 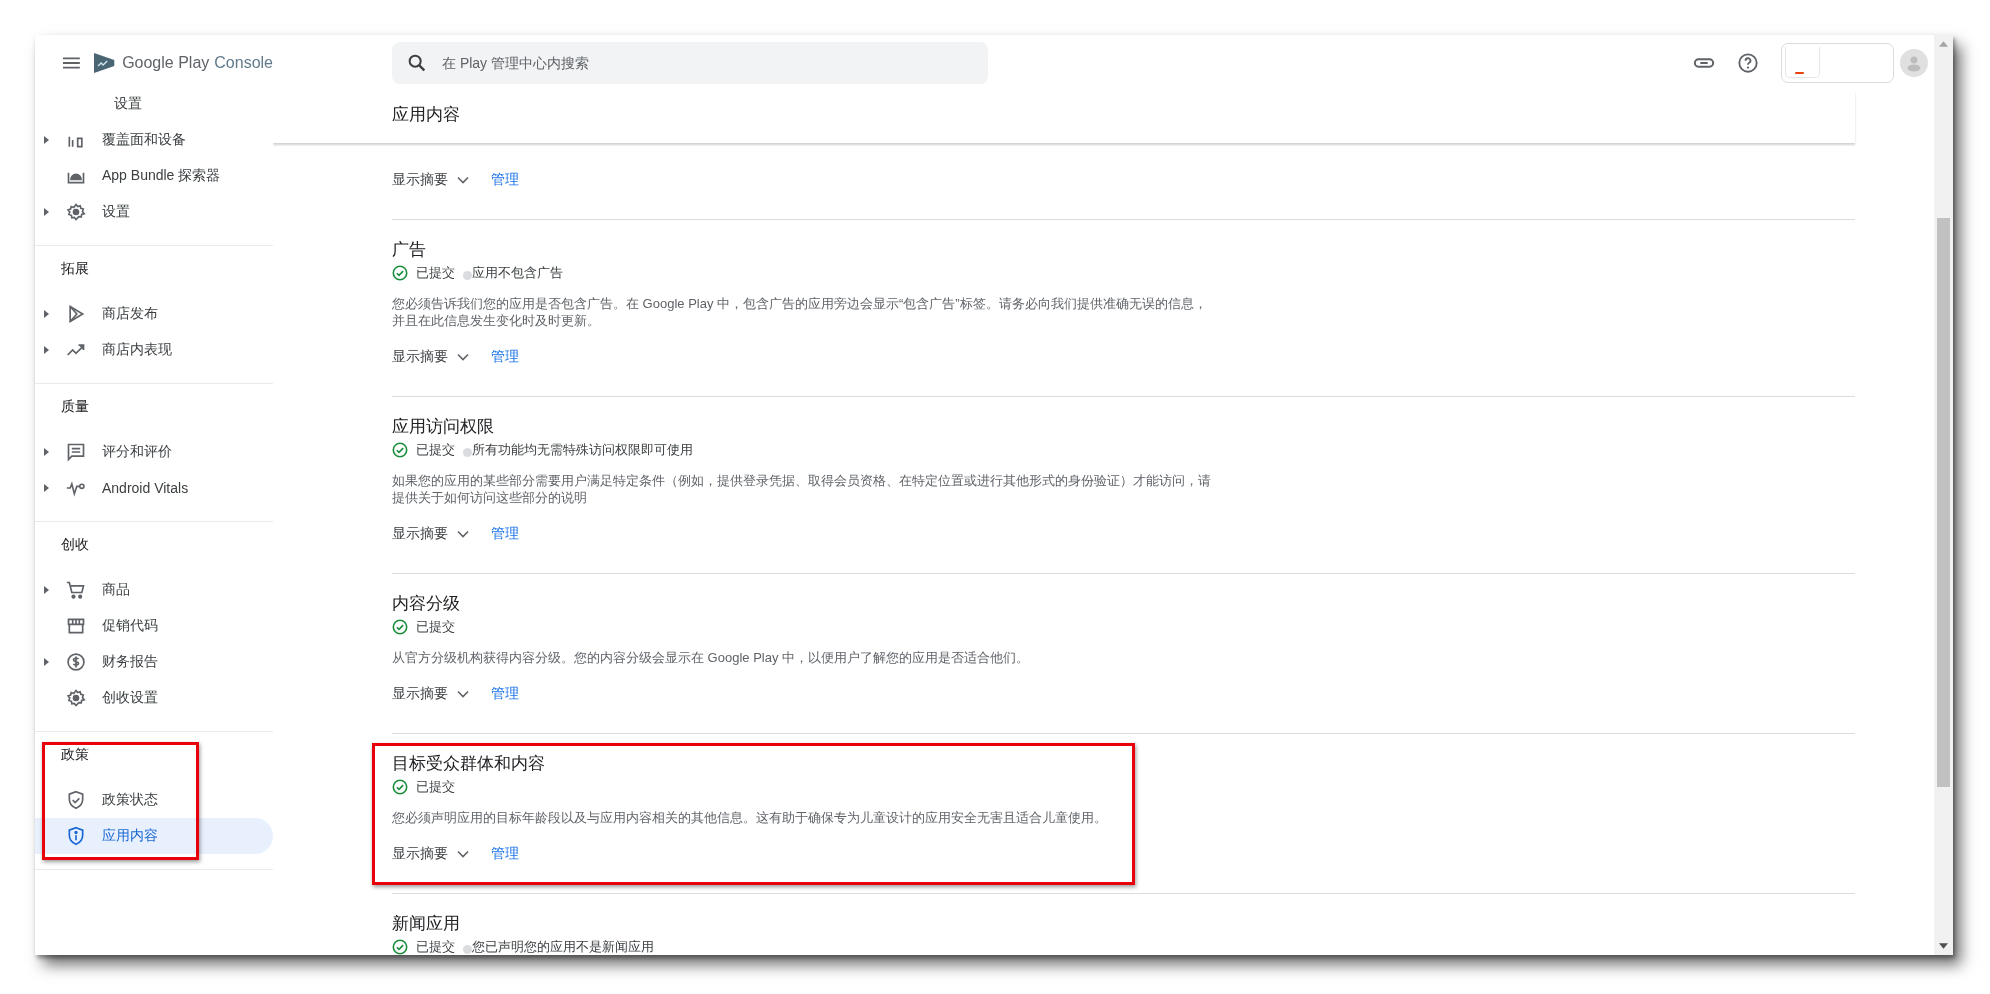 I want to click on section-heading: 创收, so click(x=75, y=544).